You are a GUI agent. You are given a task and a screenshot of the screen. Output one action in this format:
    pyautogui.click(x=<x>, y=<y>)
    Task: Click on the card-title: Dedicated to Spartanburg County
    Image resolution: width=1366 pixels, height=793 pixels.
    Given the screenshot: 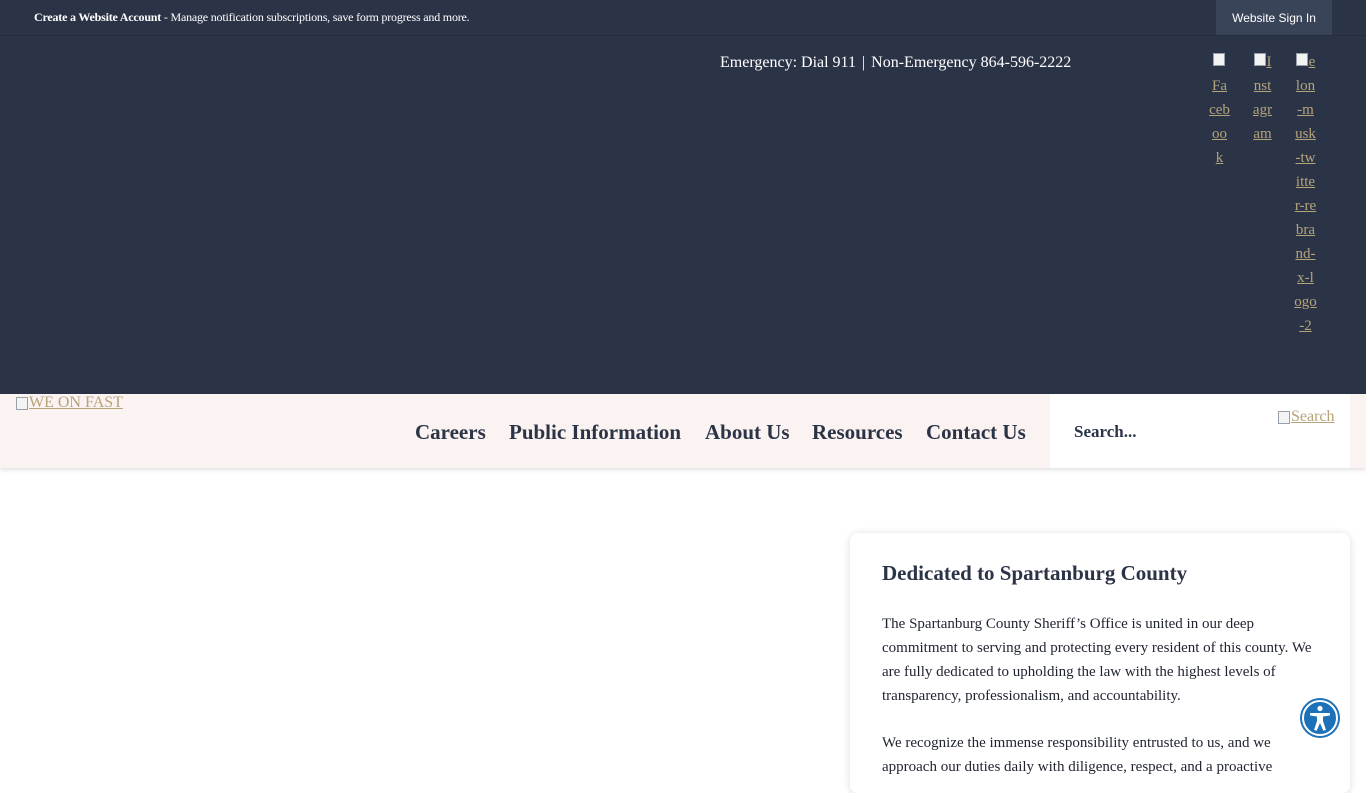 What is the action you would take?
    pyautogui.click(x=1035, y=573)
    